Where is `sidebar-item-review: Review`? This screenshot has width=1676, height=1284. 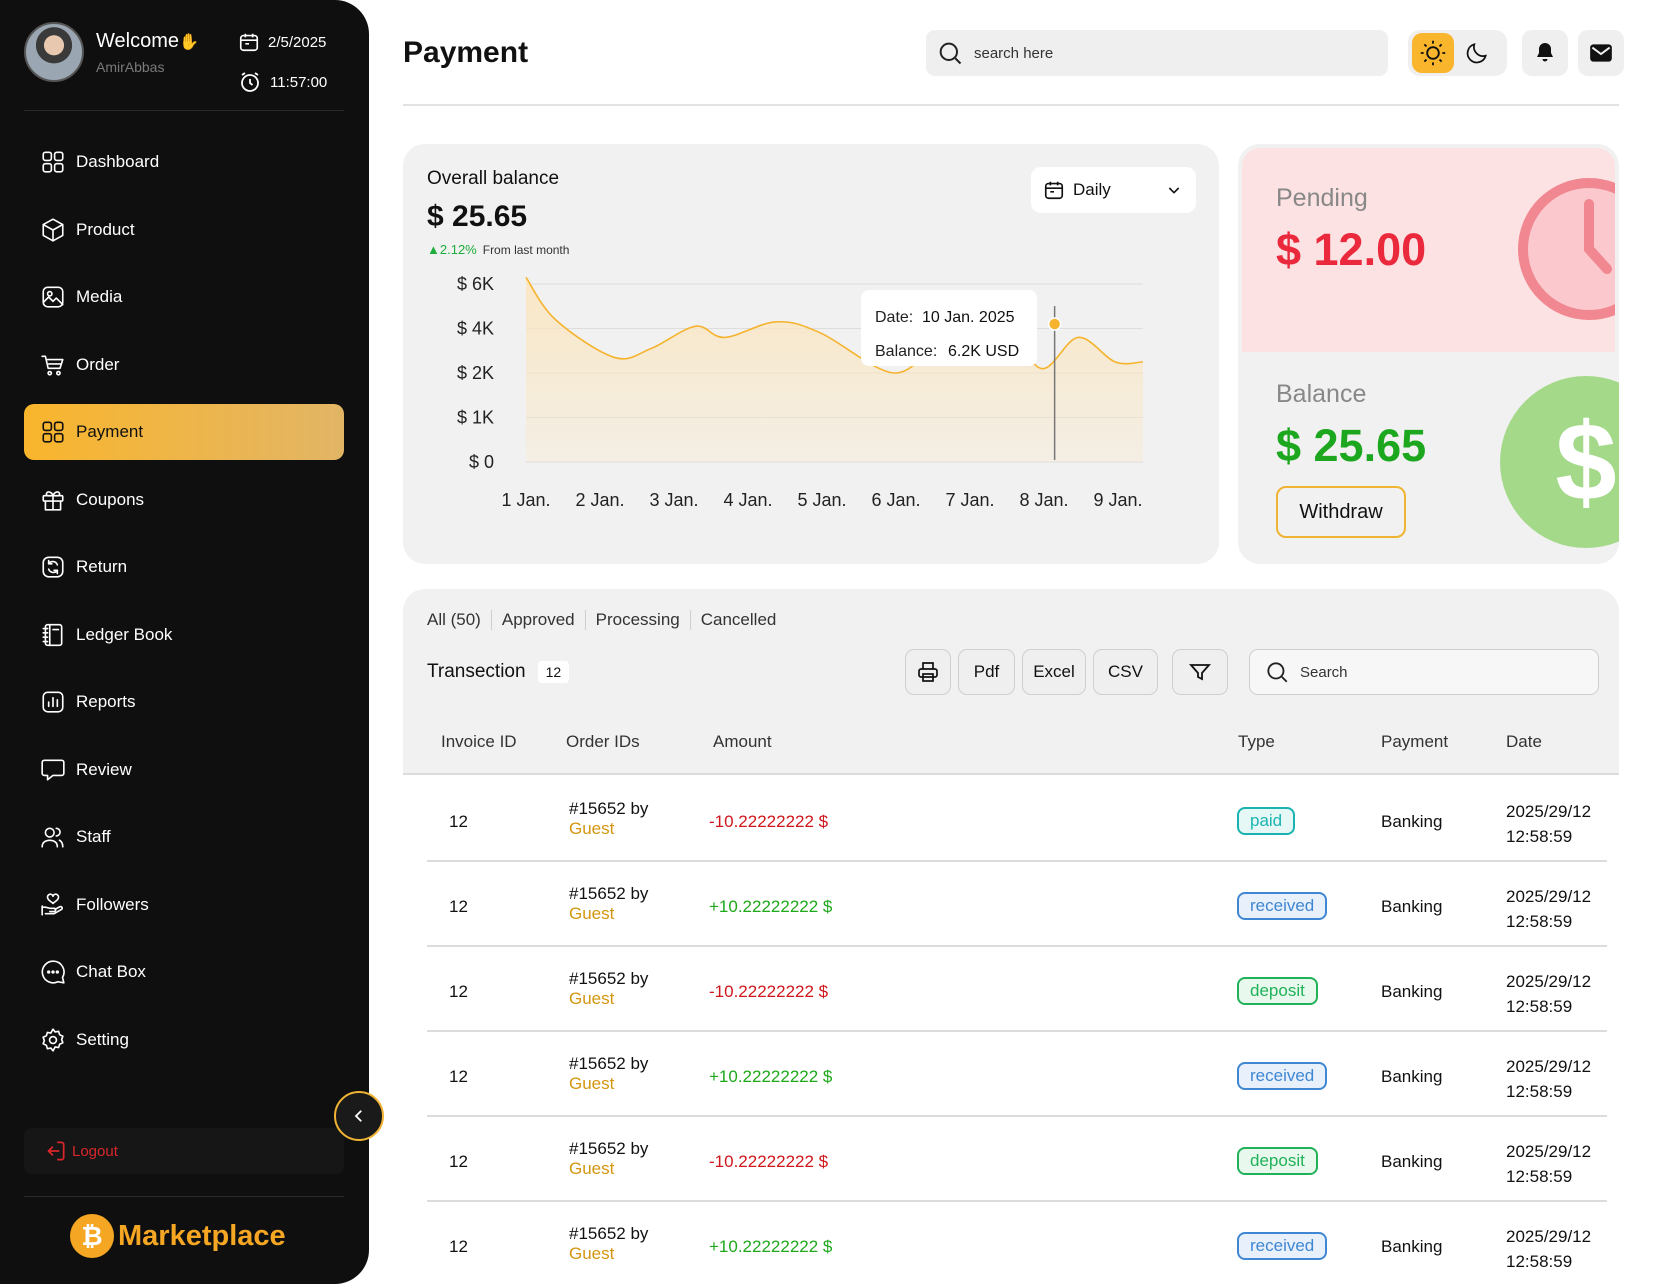 sidebar-item-review: Review is located at coordinates (184, 770).